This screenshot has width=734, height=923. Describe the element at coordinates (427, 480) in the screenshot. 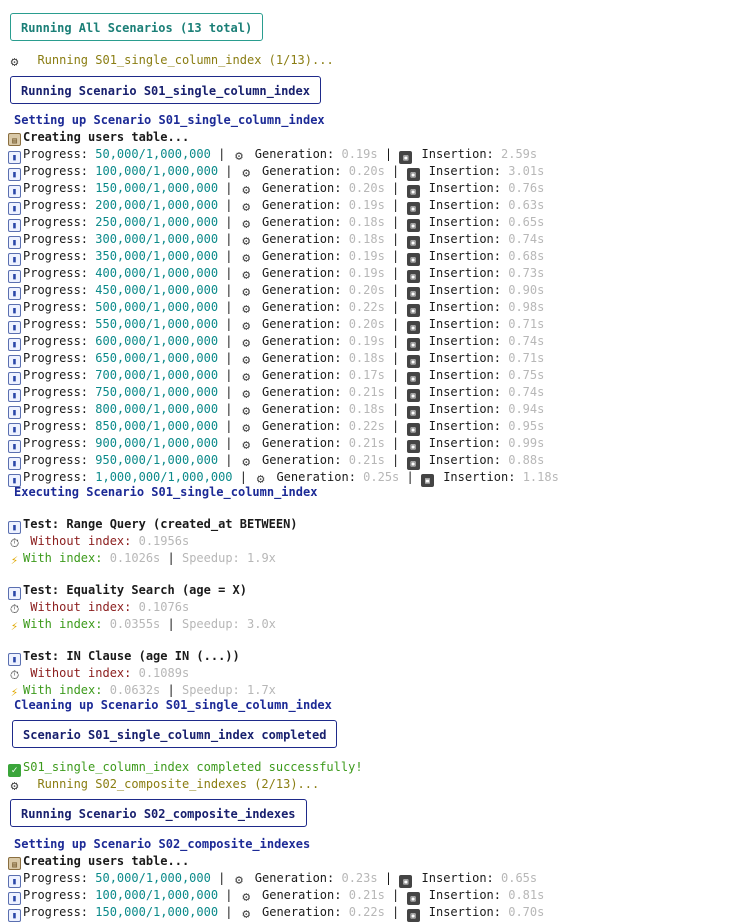

I see `floppy-disk-icon: ▣` at that location.